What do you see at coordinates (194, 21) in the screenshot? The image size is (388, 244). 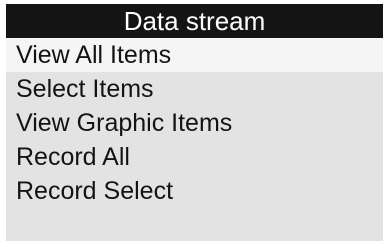 I see `screen-title: Data stream` at bounding box center [194, 21].